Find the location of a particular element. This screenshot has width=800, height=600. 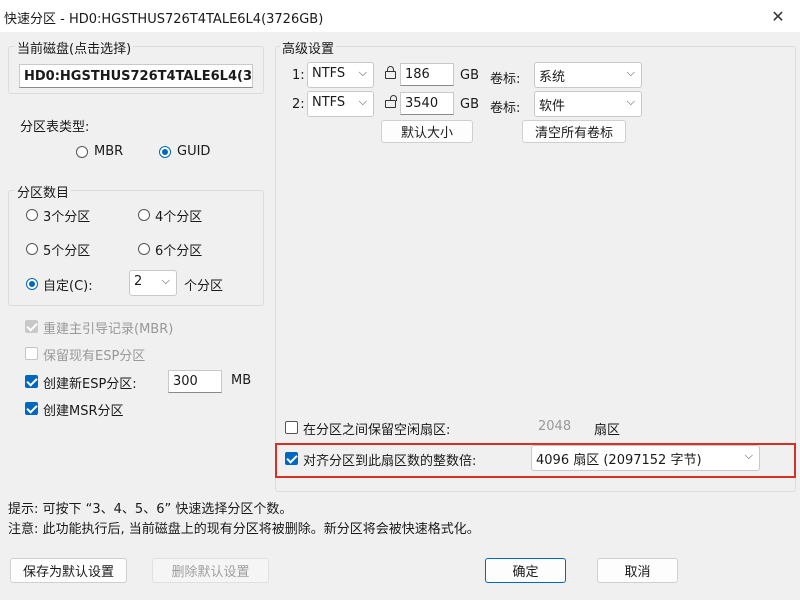

current-disk-group: 当前磁盘(点击选择) HD0:HGSTHUS726T4TALE6L4(372 is located at coordinates (136, 66).